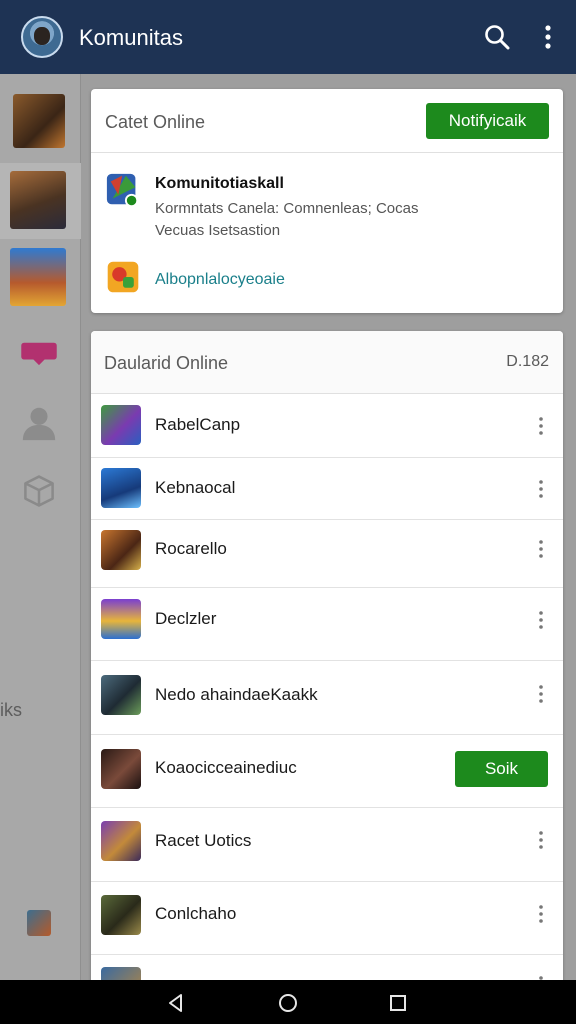 The width and height of the screenshot is (576, 1024). What do you see at coordinates (220, 280) in the screenshot?
I see `notification-link: Albopnlalocyeoaie` at bounding box center [220, 280].